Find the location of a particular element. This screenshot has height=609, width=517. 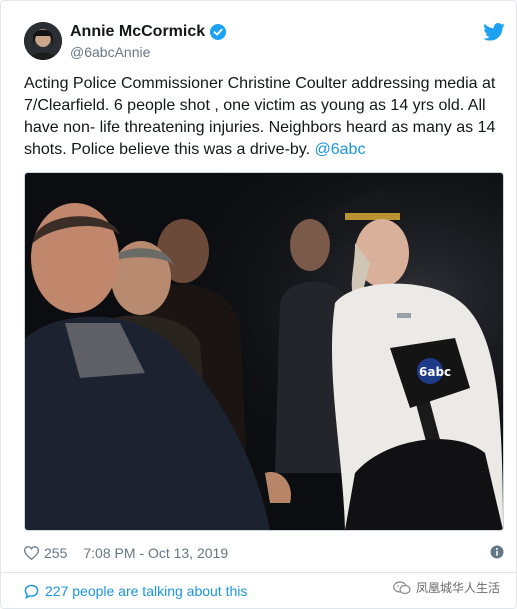

conversation-link: 227 people are talking about this is located at coordinates (135, 591).